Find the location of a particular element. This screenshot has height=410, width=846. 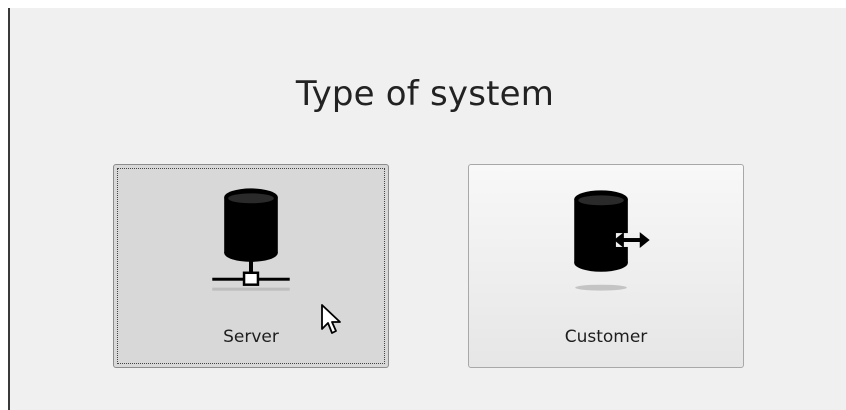

database-server-icon is located at coordinates (251, 239).